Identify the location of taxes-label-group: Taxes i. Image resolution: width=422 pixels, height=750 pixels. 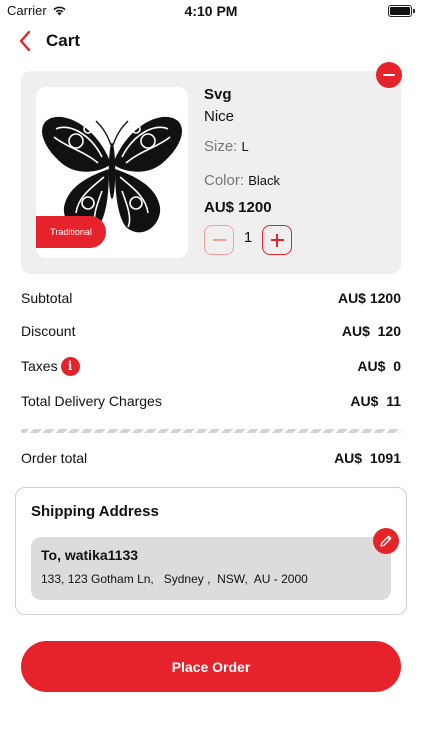
(50, 366).